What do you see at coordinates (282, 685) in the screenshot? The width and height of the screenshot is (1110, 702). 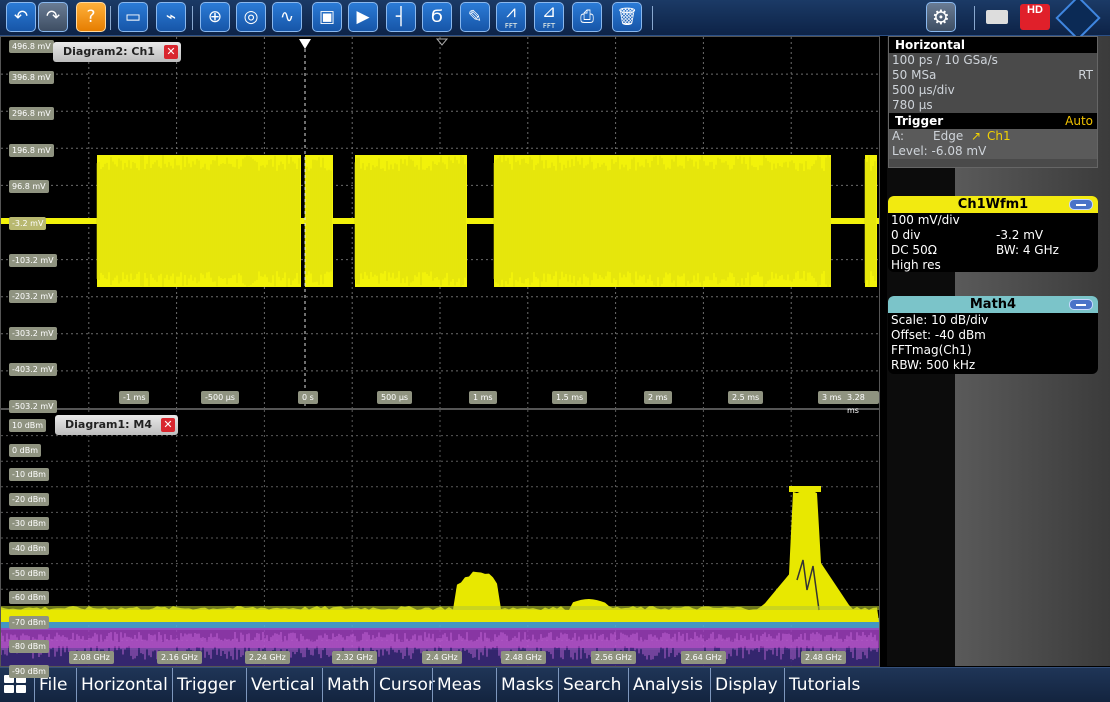 I see `menu-vertical: Vertical` at bounding box center [282, 685].